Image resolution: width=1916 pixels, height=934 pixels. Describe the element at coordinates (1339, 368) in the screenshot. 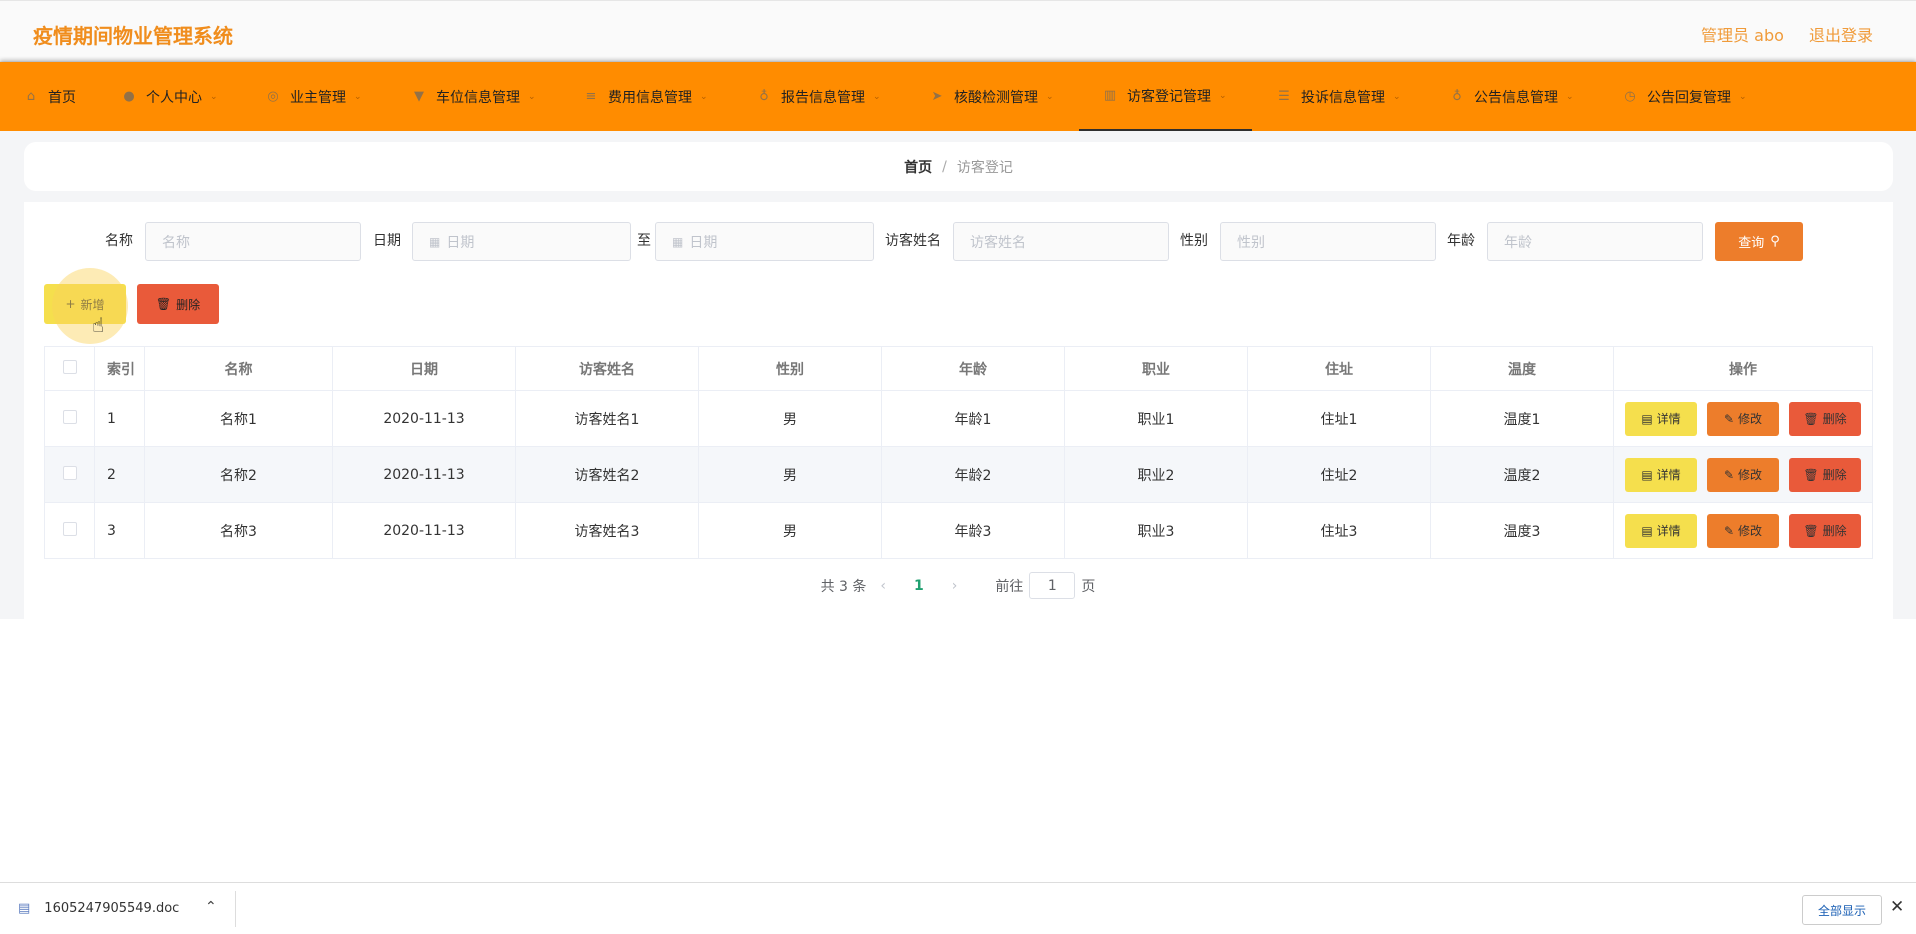

I see `col-header: 住址` at that location.